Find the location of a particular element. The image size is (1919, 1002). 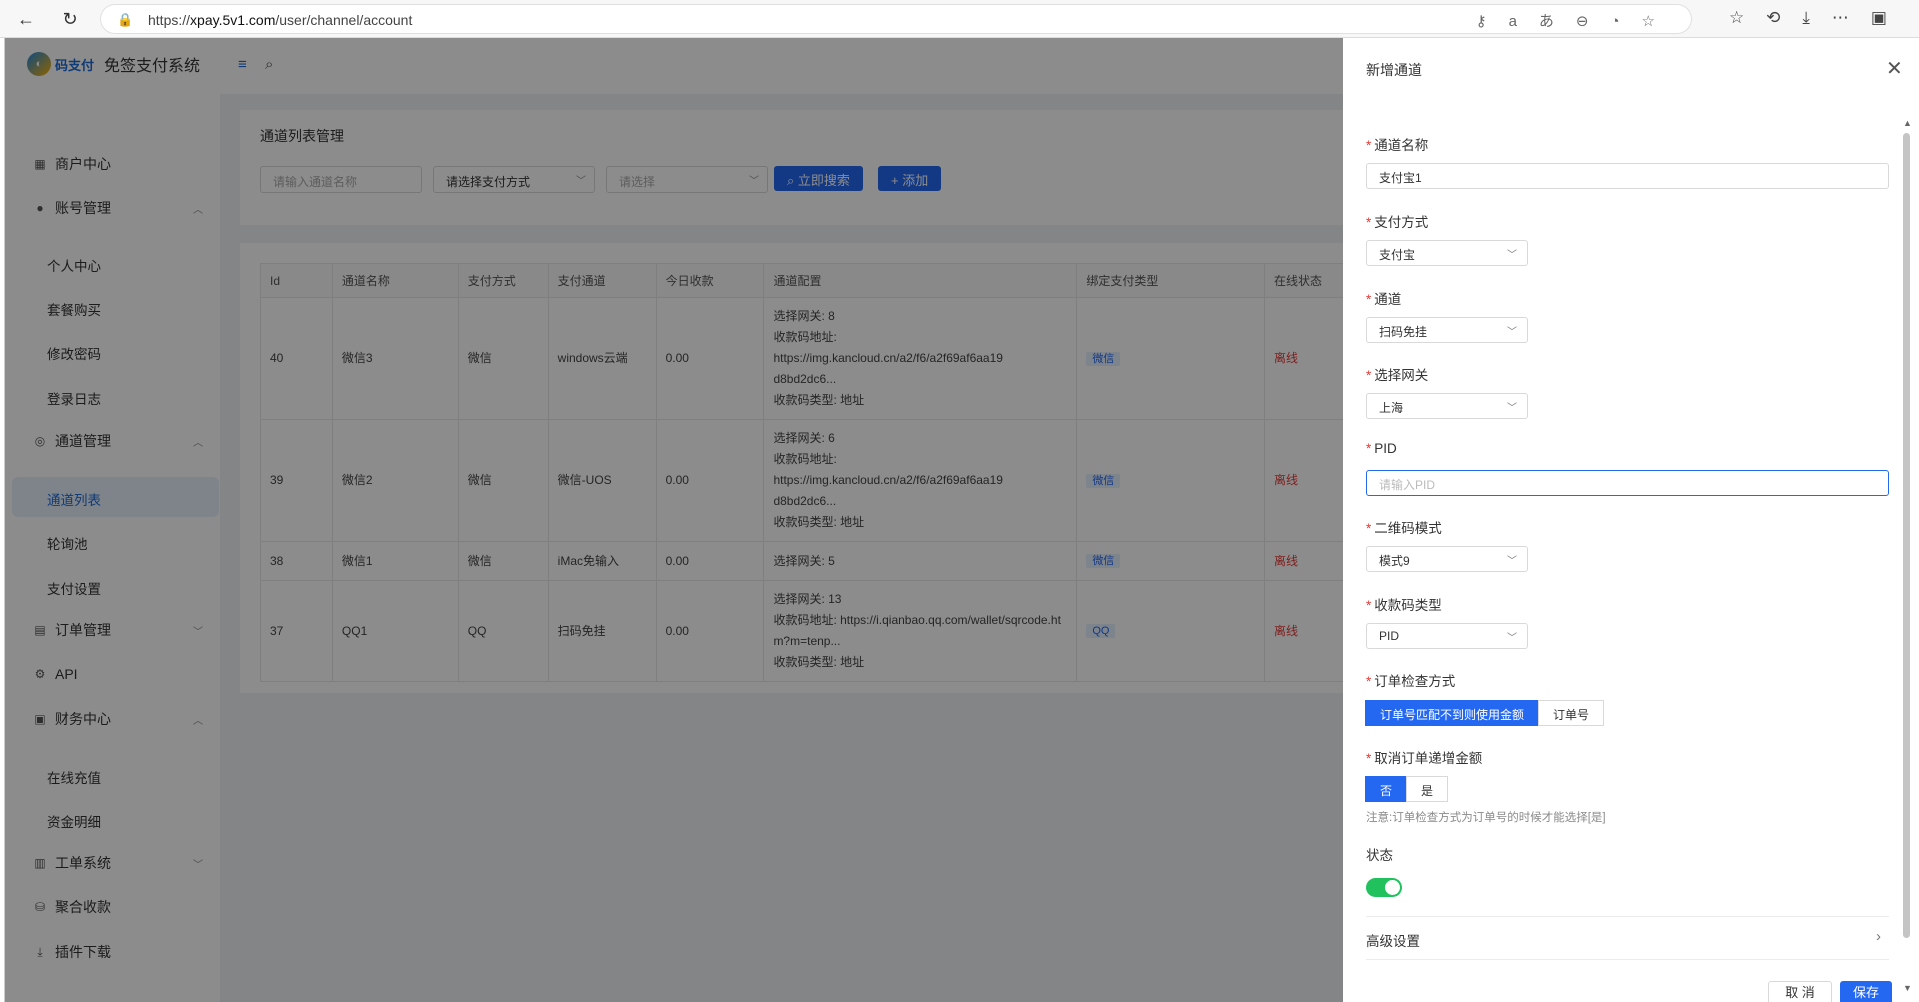

cell-id: 39 is located at coordinates (296, 480).